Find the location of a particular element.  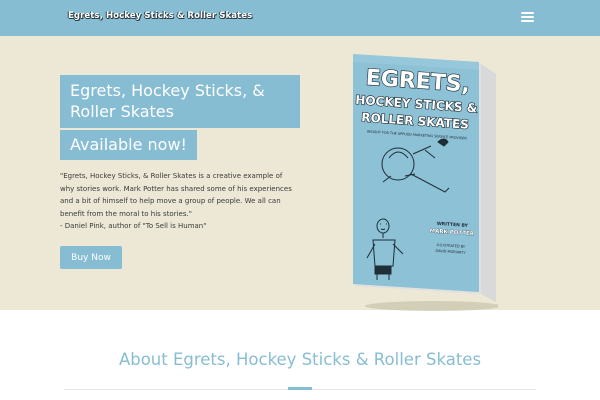

top-navigation-bar: Egrets, Hockey Sticks & Roller Skates is located at coordinates (300, 18).